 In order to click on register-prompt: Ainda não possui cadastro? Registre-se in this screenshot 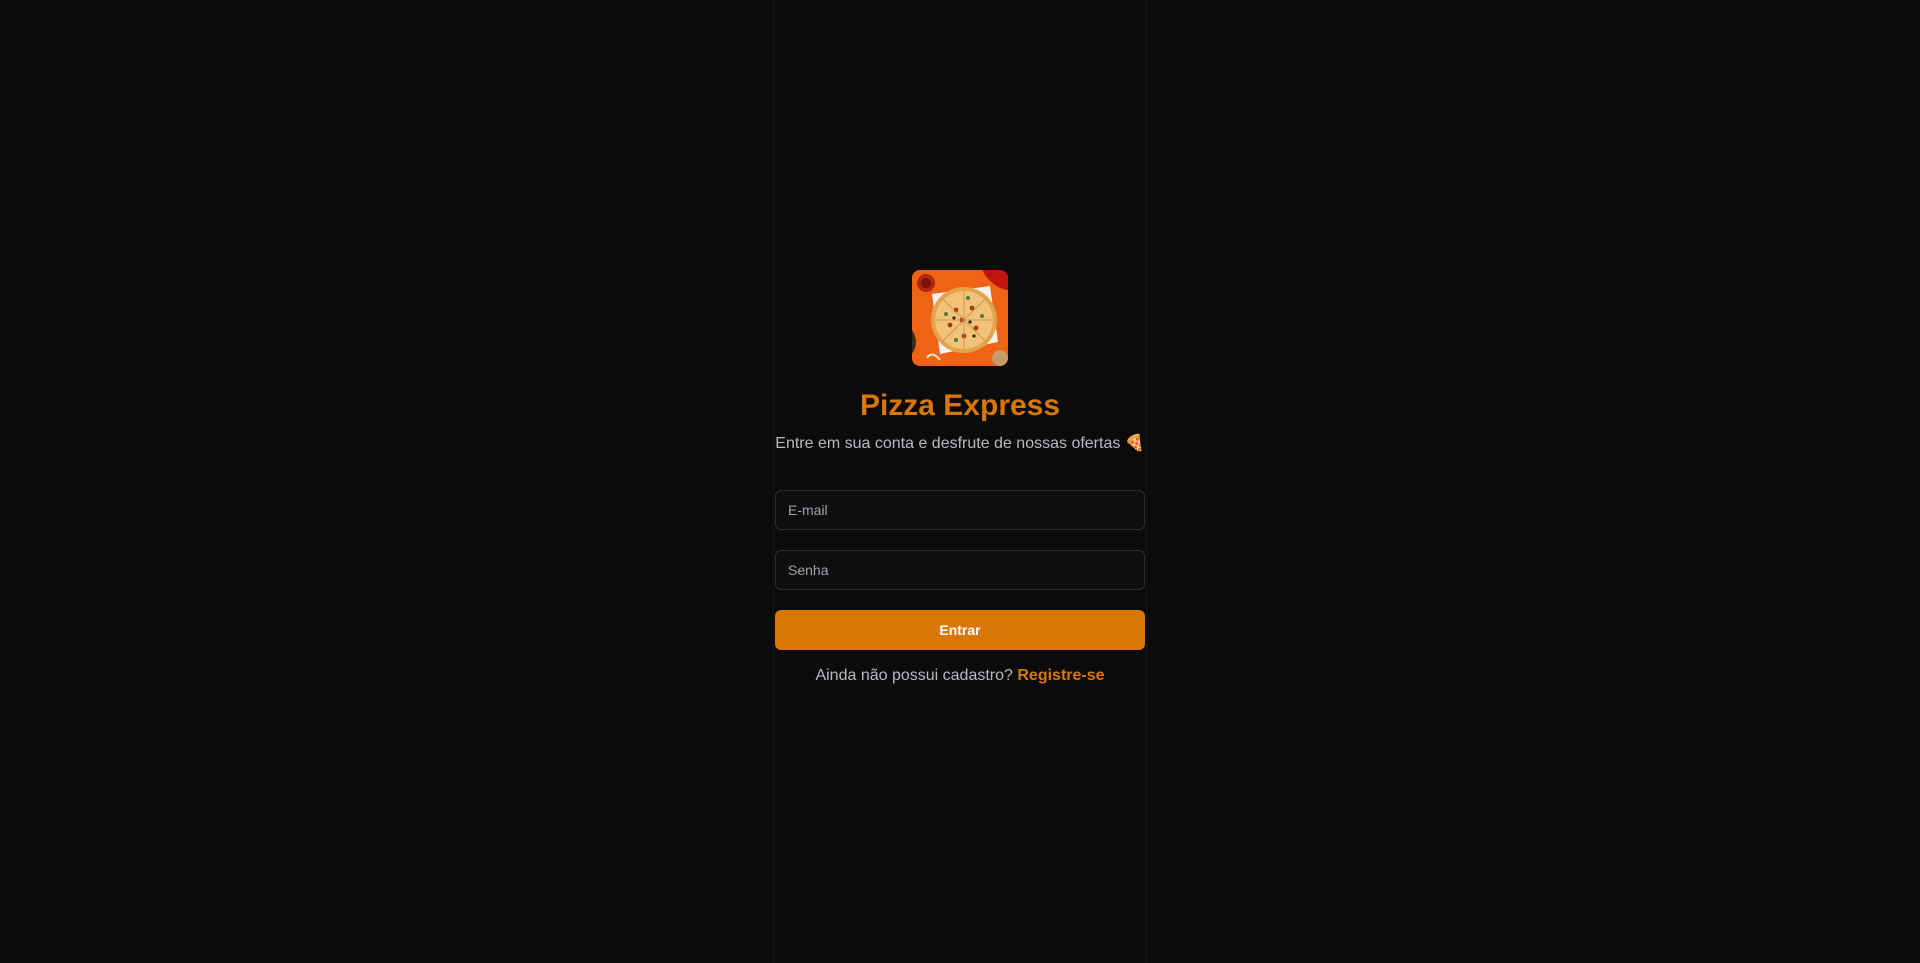, I will do `click(960, 676)`.